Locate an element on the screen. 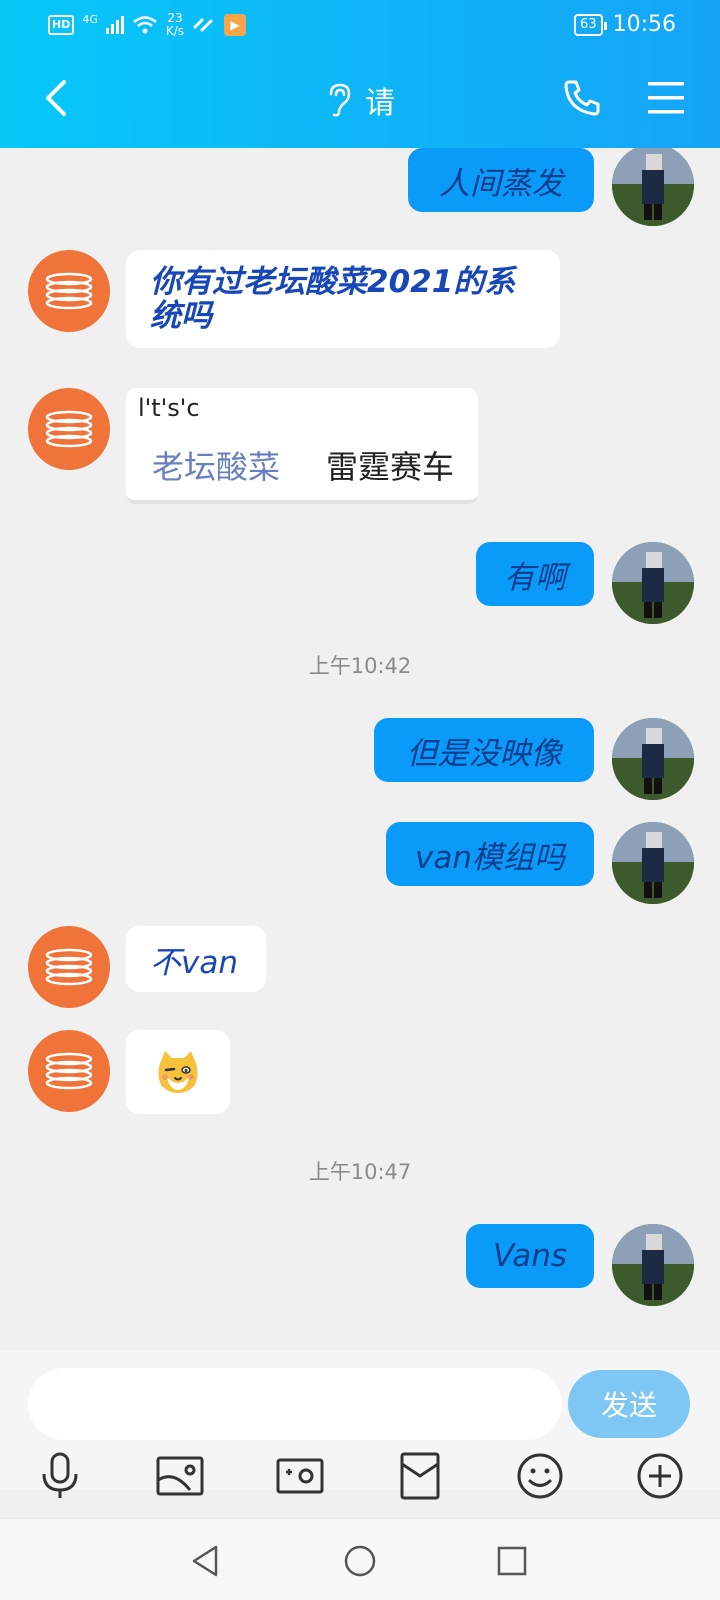 Image resolution: width=720 pixels, height=1600 pixels. plus-icon is located at coordinates (660, 1476).